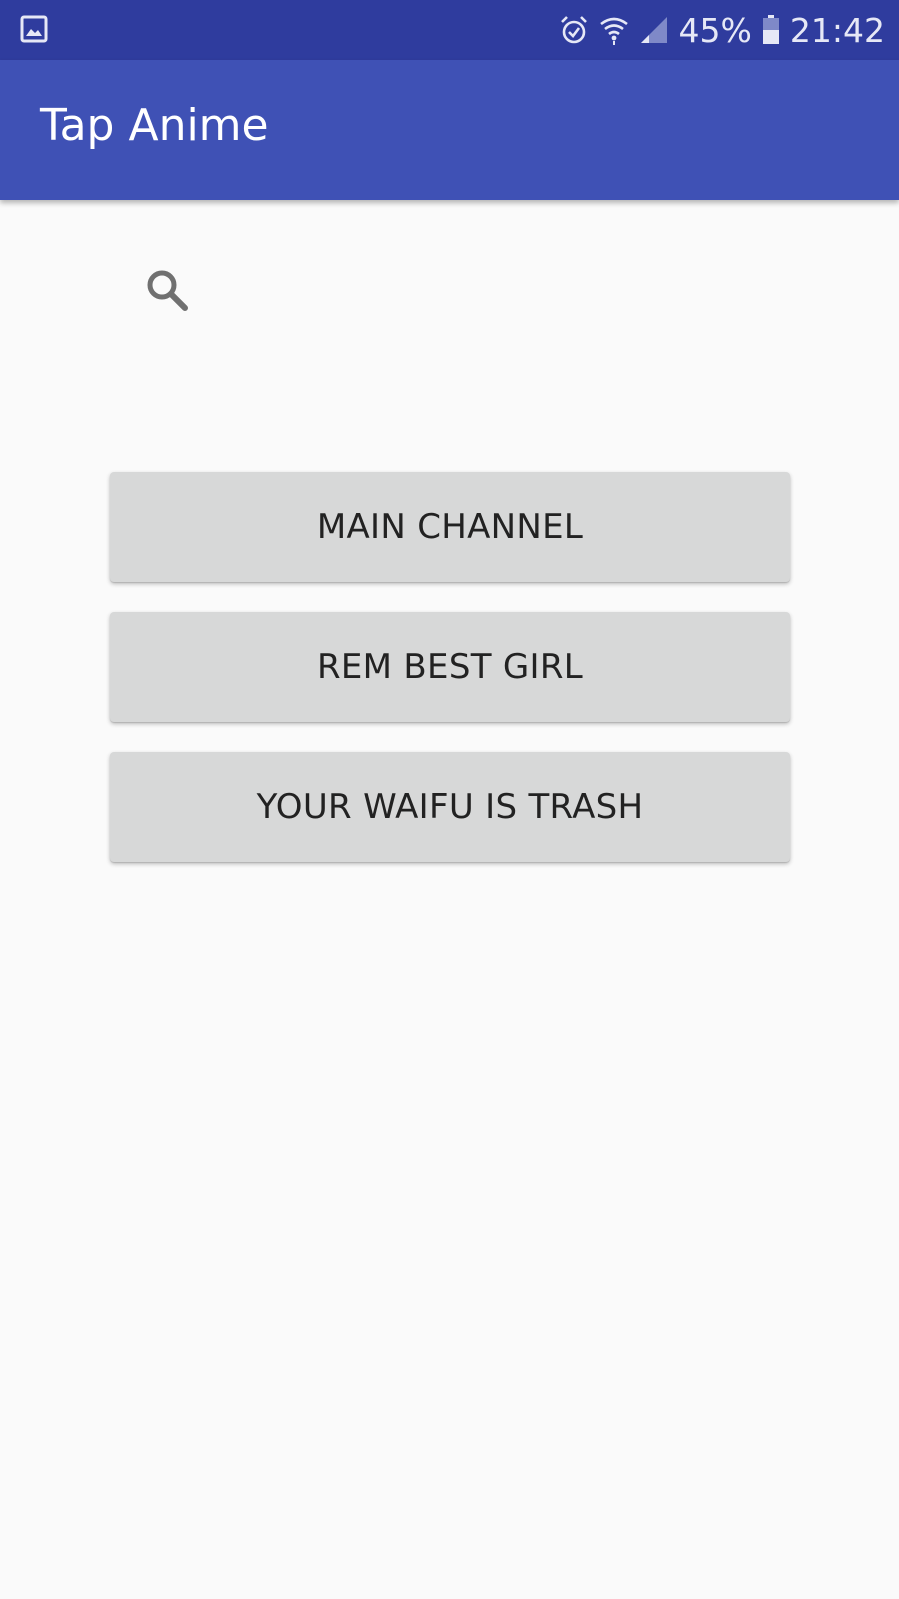 The height and width of the screenshot is (1599, 899). I want to click on app-title: Tap Anime, so click(154, 125).